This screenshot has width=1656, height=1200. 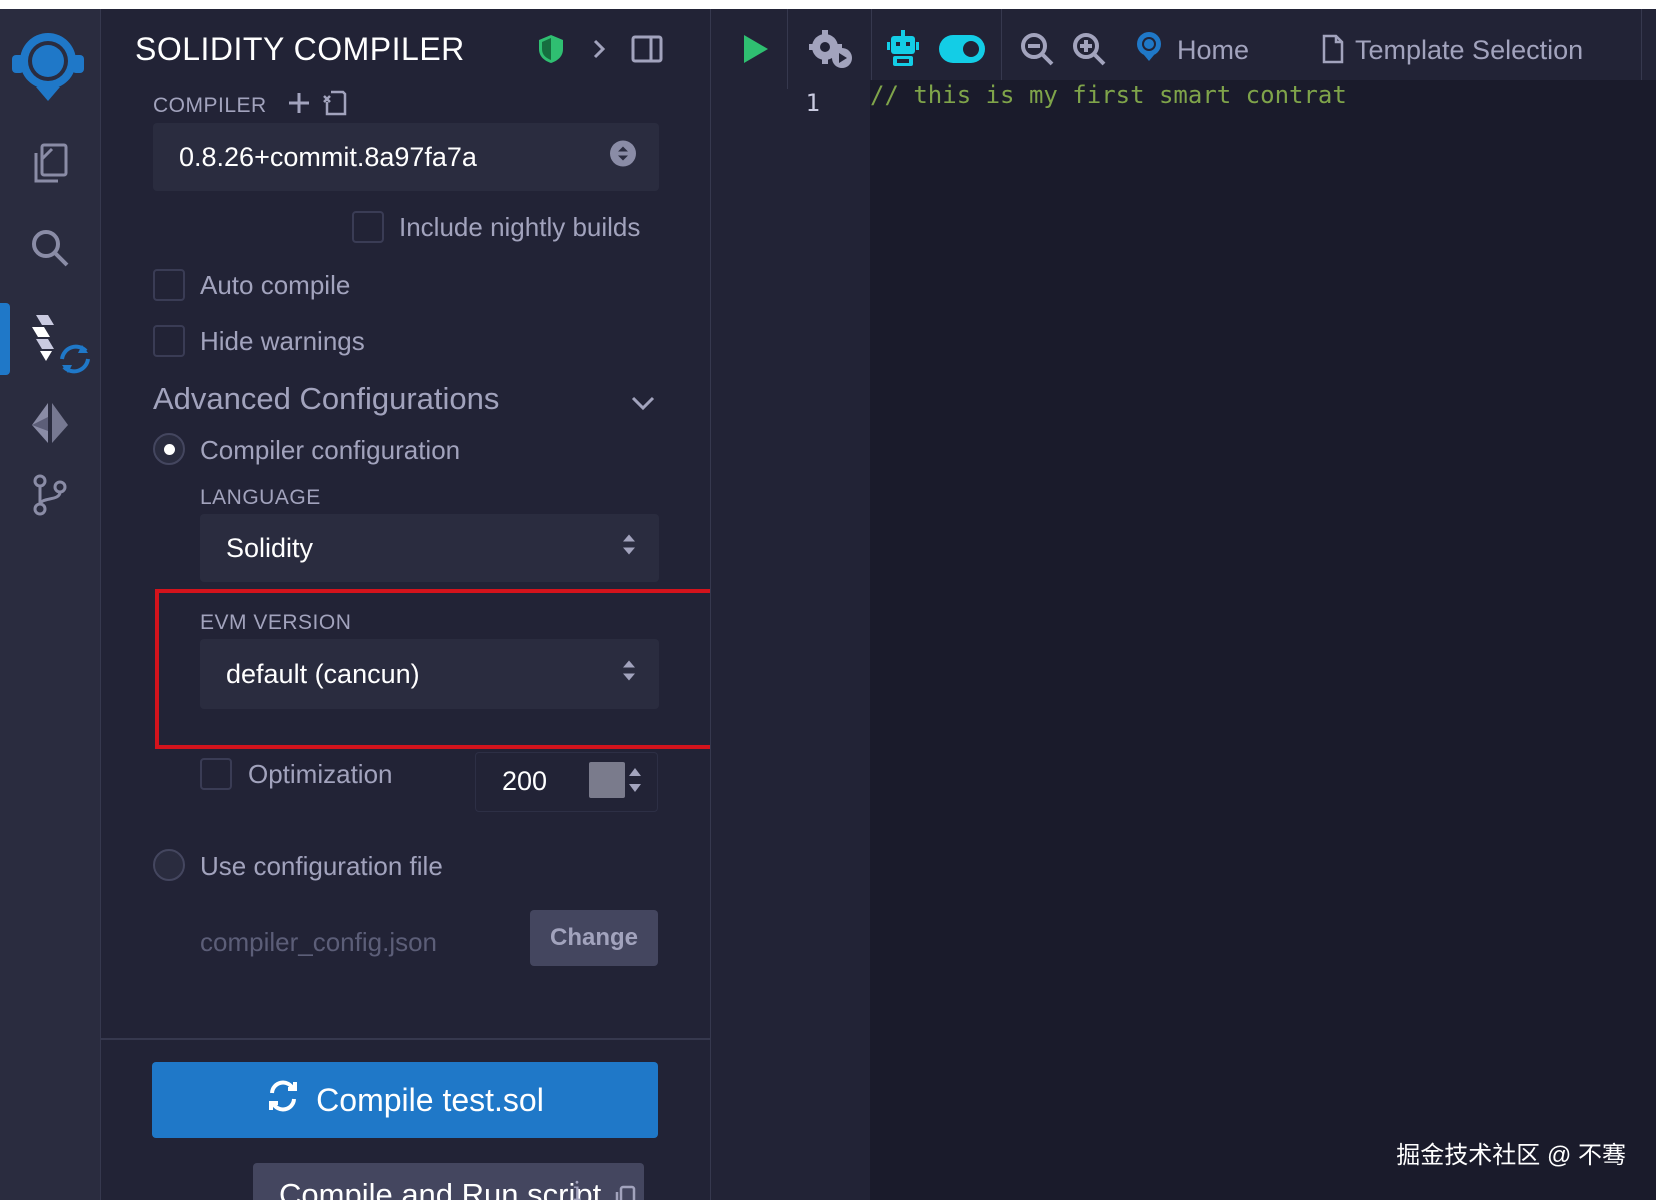 What do you see at coordinates (599, 49) in the screenshot?
I see `chevron-right-icon` at bounding box center [599, 49].